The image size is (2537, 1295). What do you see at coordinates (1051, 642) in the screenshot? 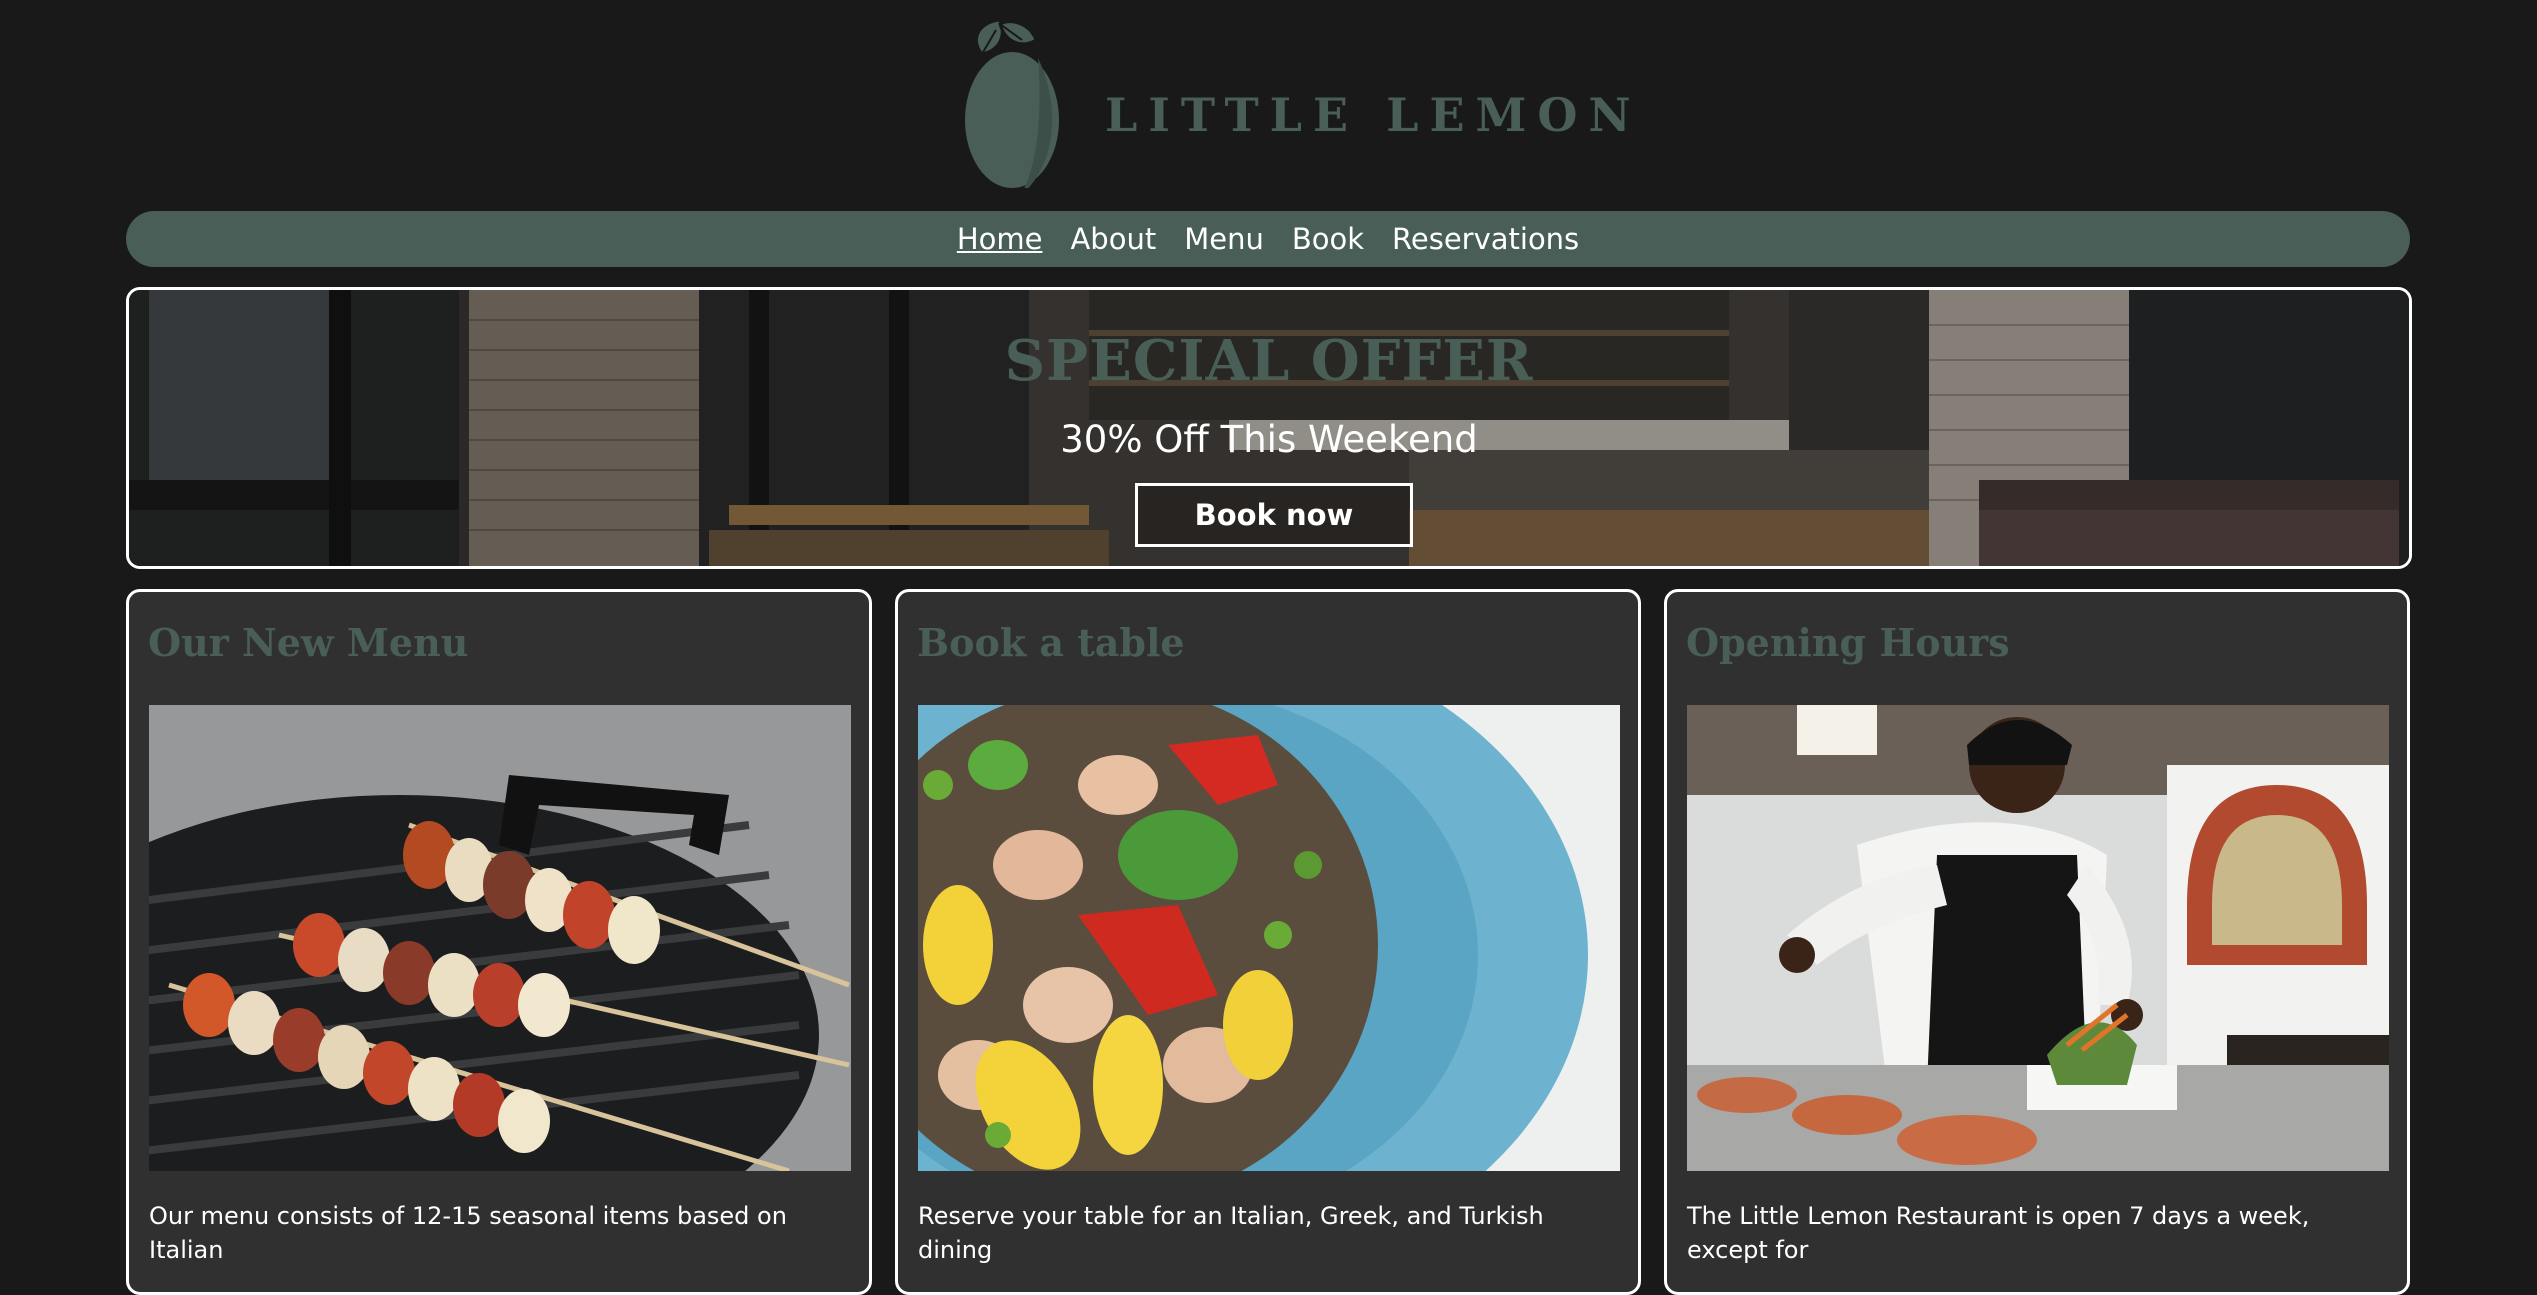
I see `card-title: Book a table` at bounding box center [1051, 642].